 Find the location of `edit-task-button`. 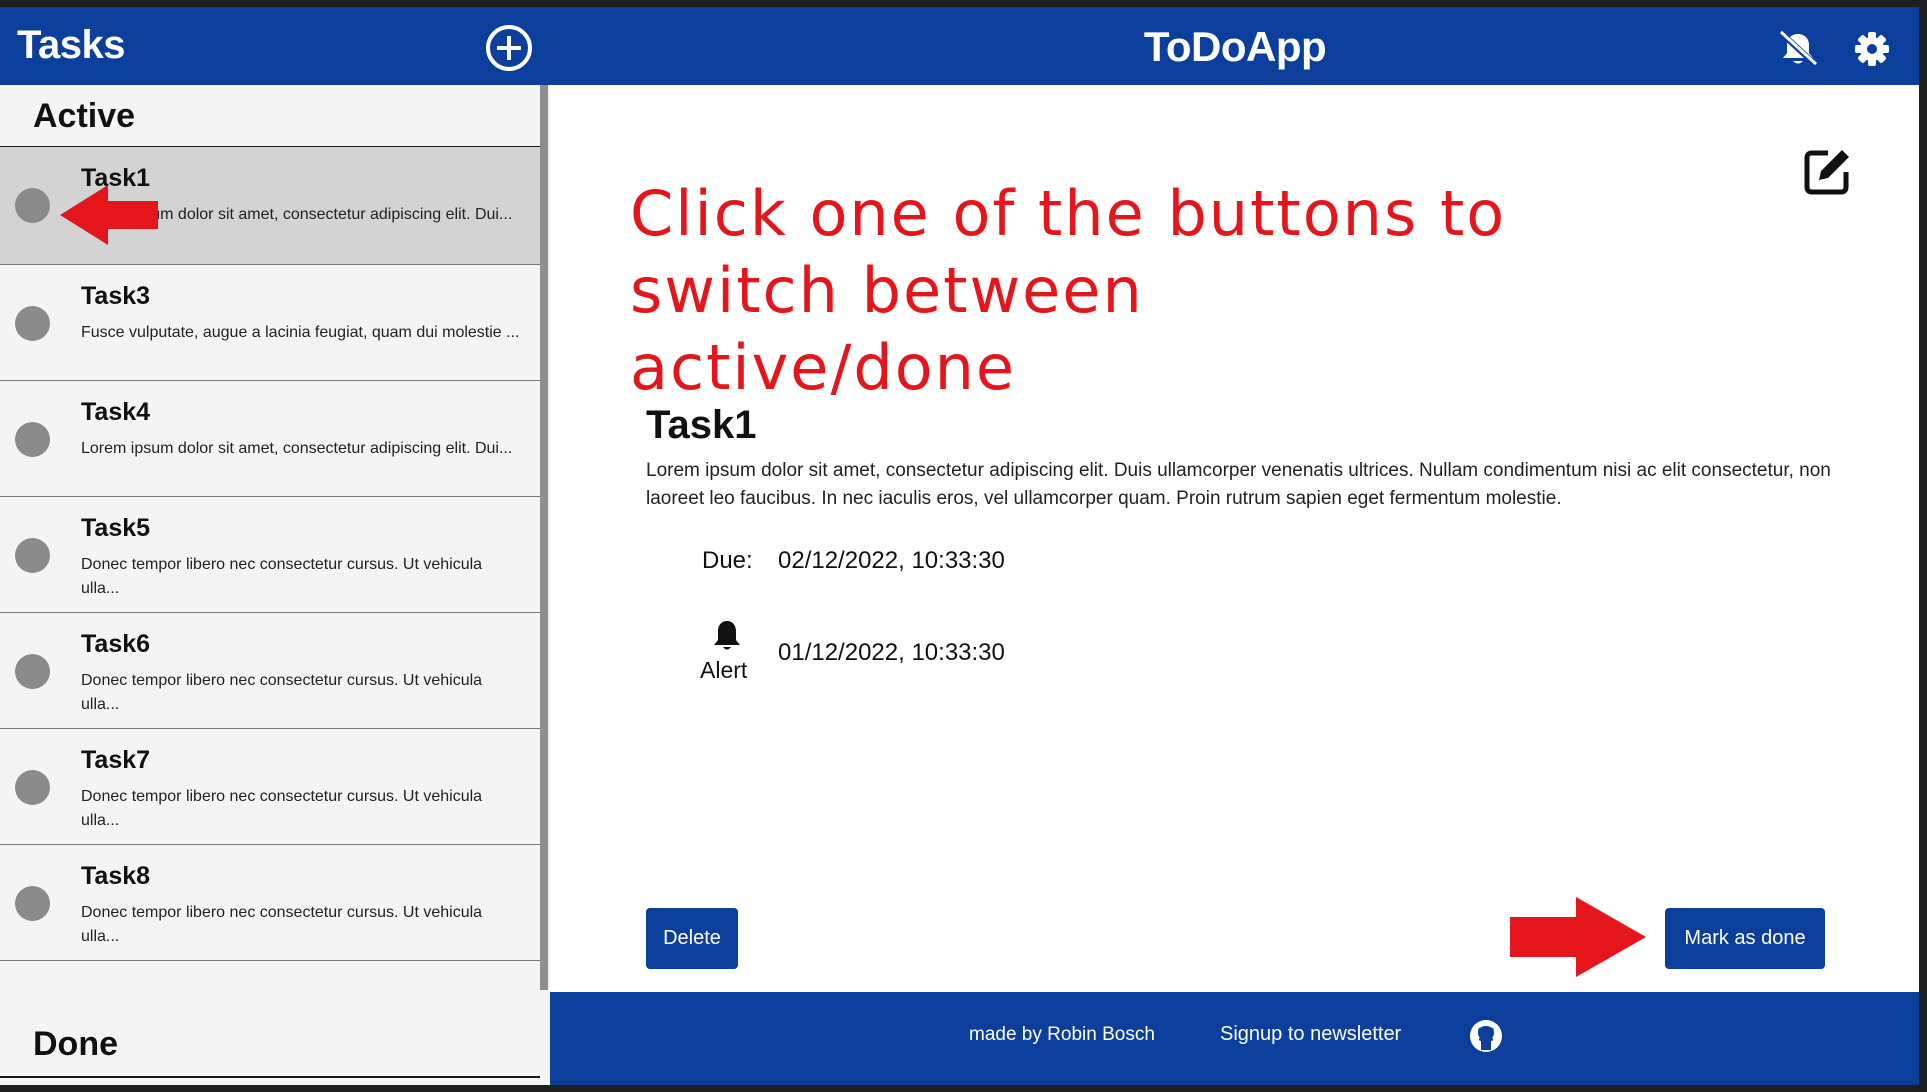

edit-task-button is located at coordinates (1828, 171).